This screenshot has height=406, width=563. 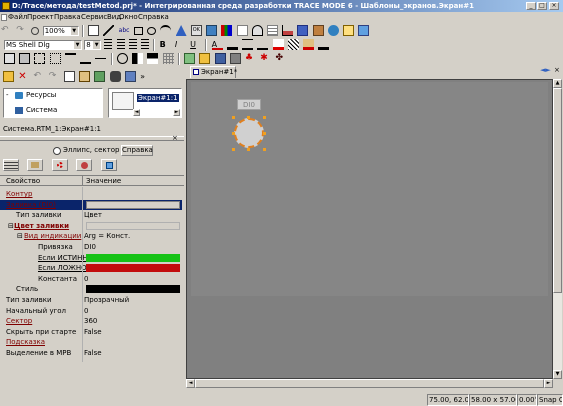 What do you see at coordinates (152, 30) in the screenshot?
I see `ellipse-icon` at bounding box center [152, 30].